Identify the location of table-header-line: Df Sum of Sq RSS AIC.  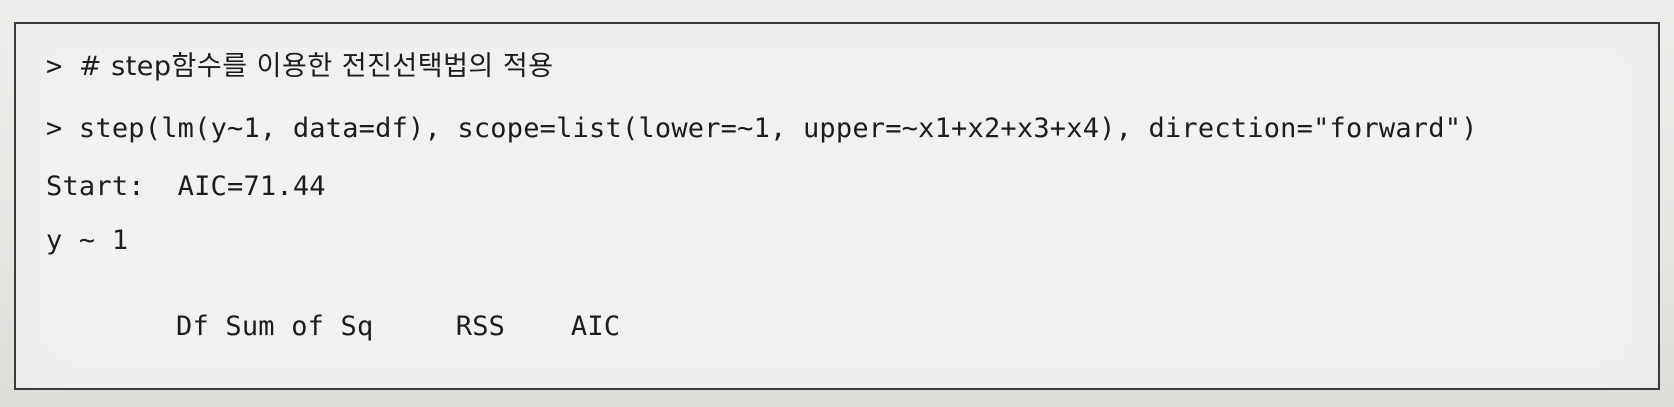
(398, 326).